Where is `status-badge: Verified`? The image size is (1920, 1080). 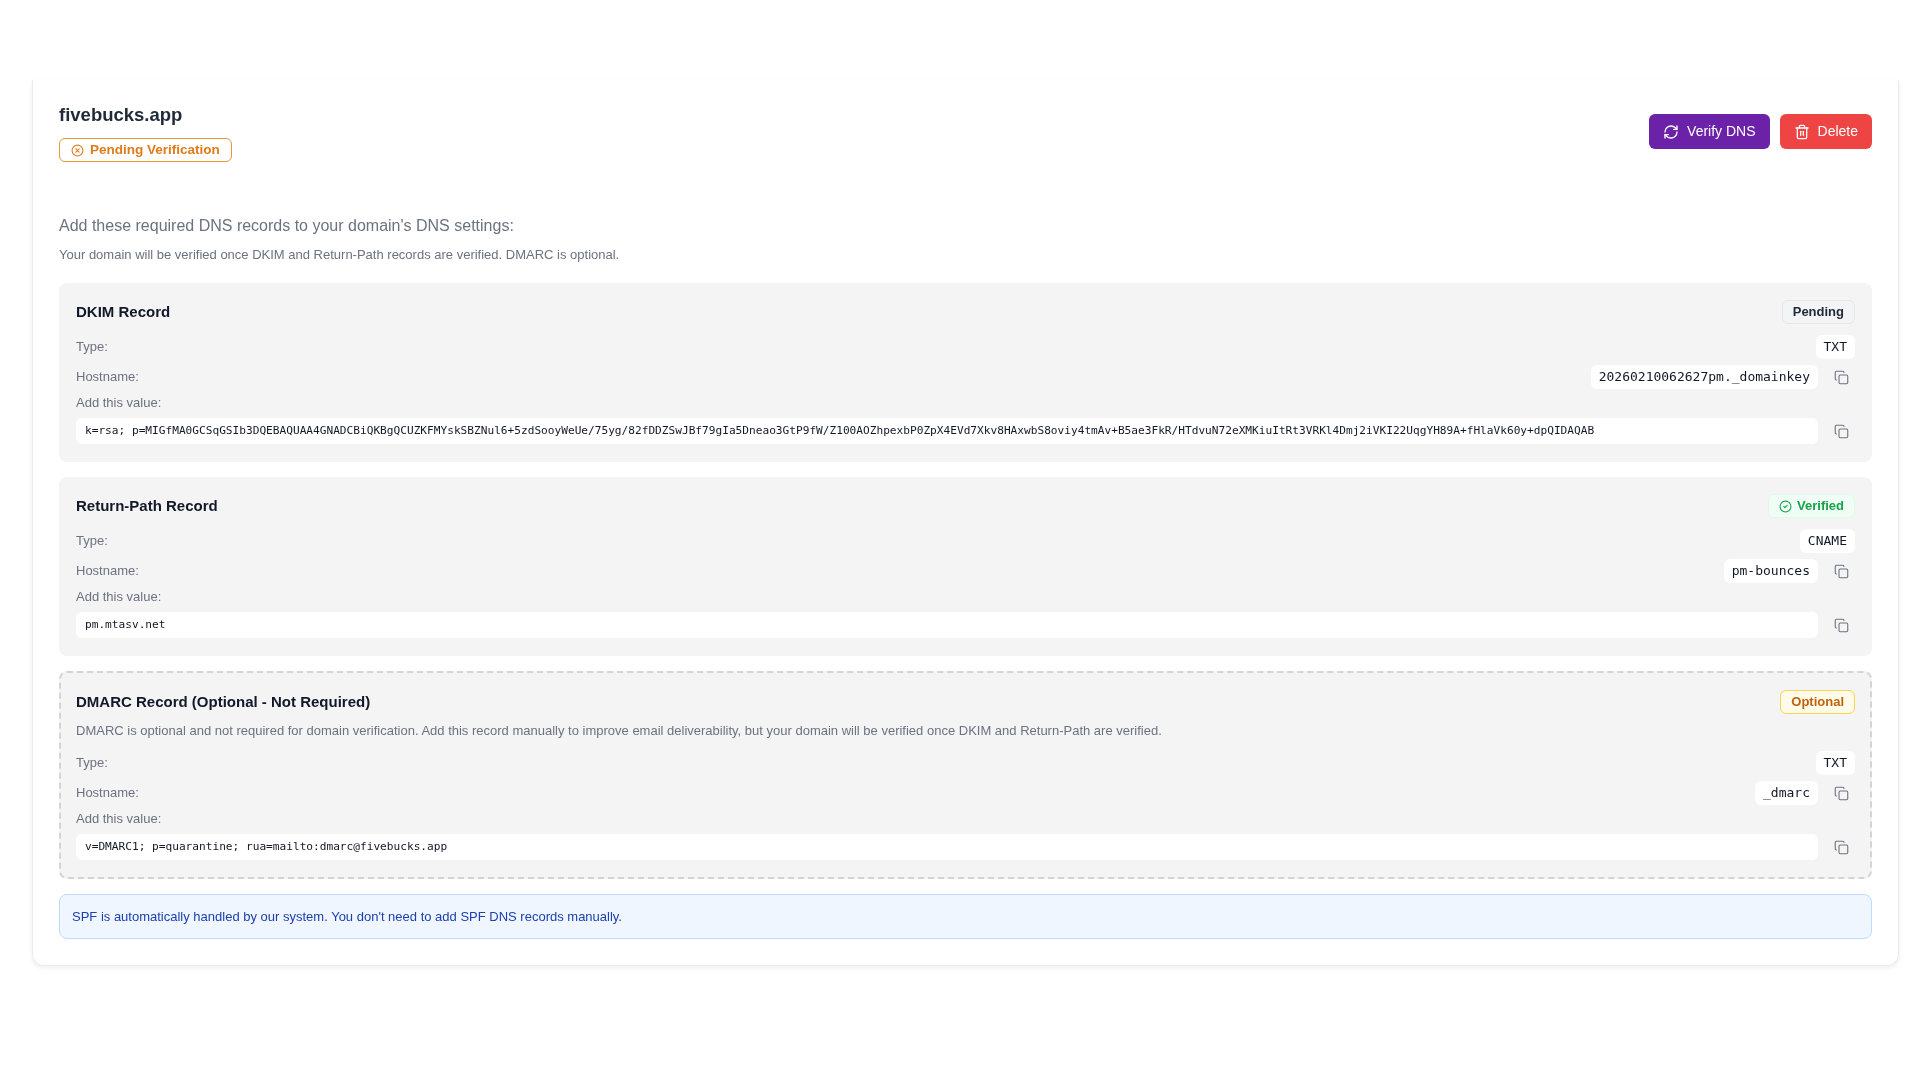
status-badge: Verified is located at coordinates (1811, 506).